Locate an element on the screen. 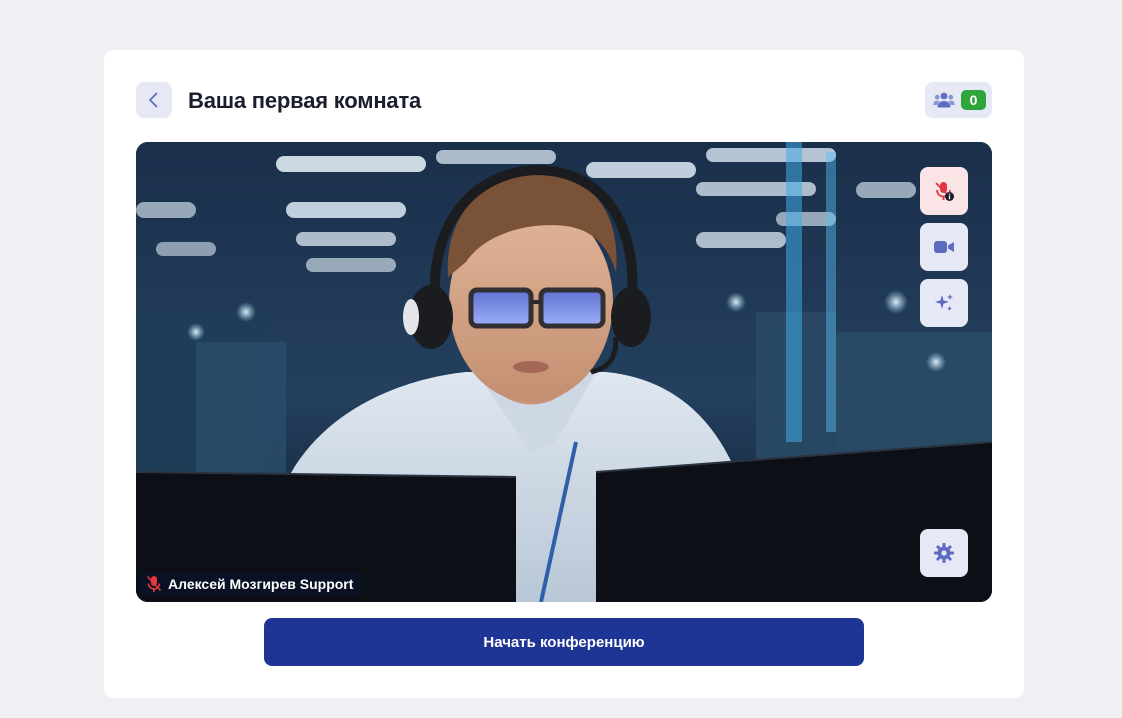 The height and width of the screenshot is (718, 1122). participants-counter: 0 is located at coordinates (958, 100).